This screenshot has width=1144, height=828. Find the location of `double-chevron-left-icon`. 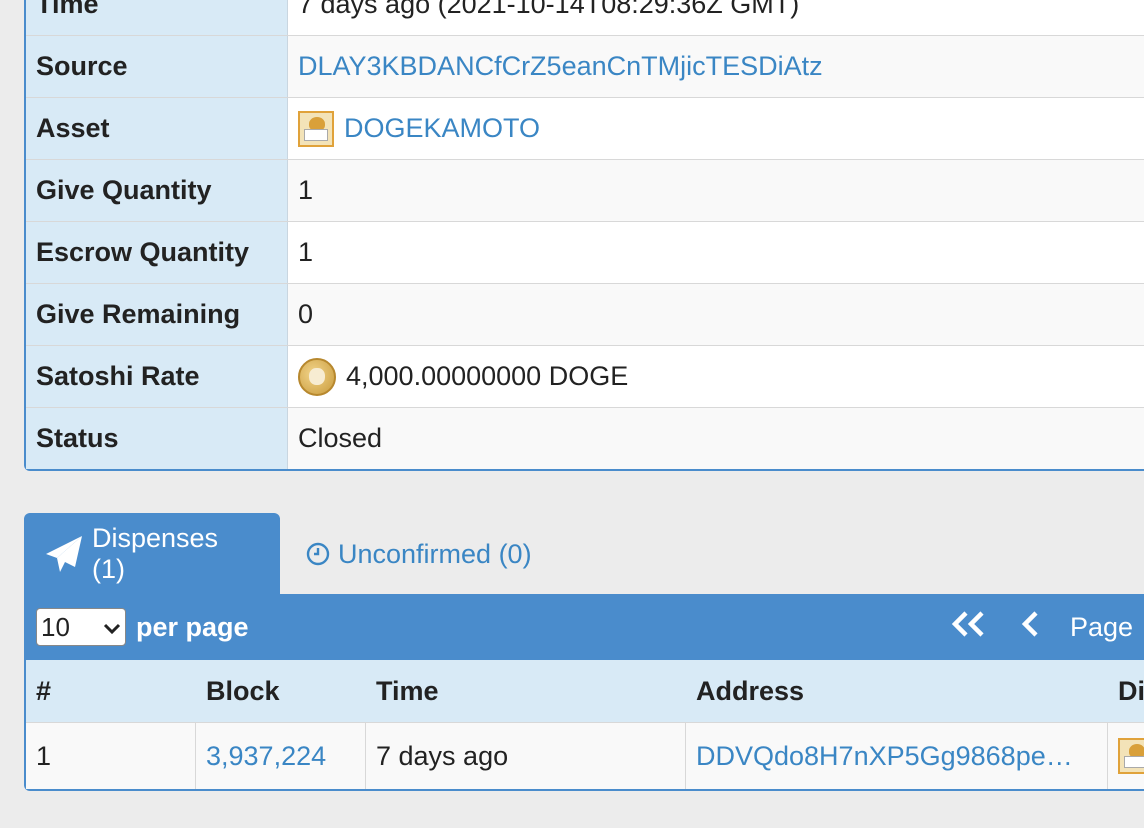

double-chevron-left-icon is located at coordinates (968, 627).